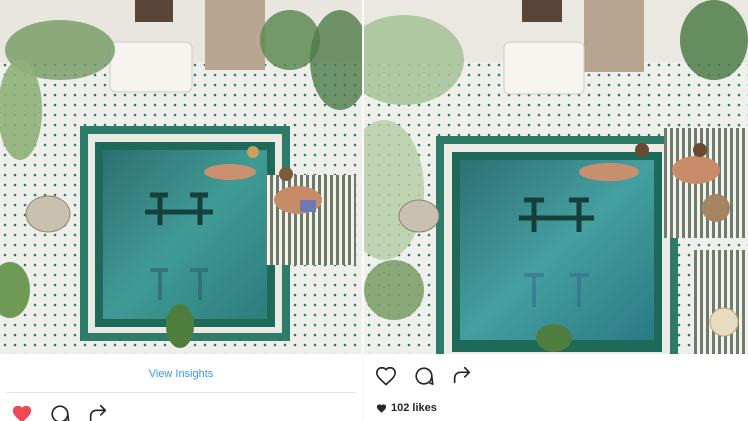 The height and width of the screenshot is (421, 748). I want to click on right-post-actions, so click(424, 376).